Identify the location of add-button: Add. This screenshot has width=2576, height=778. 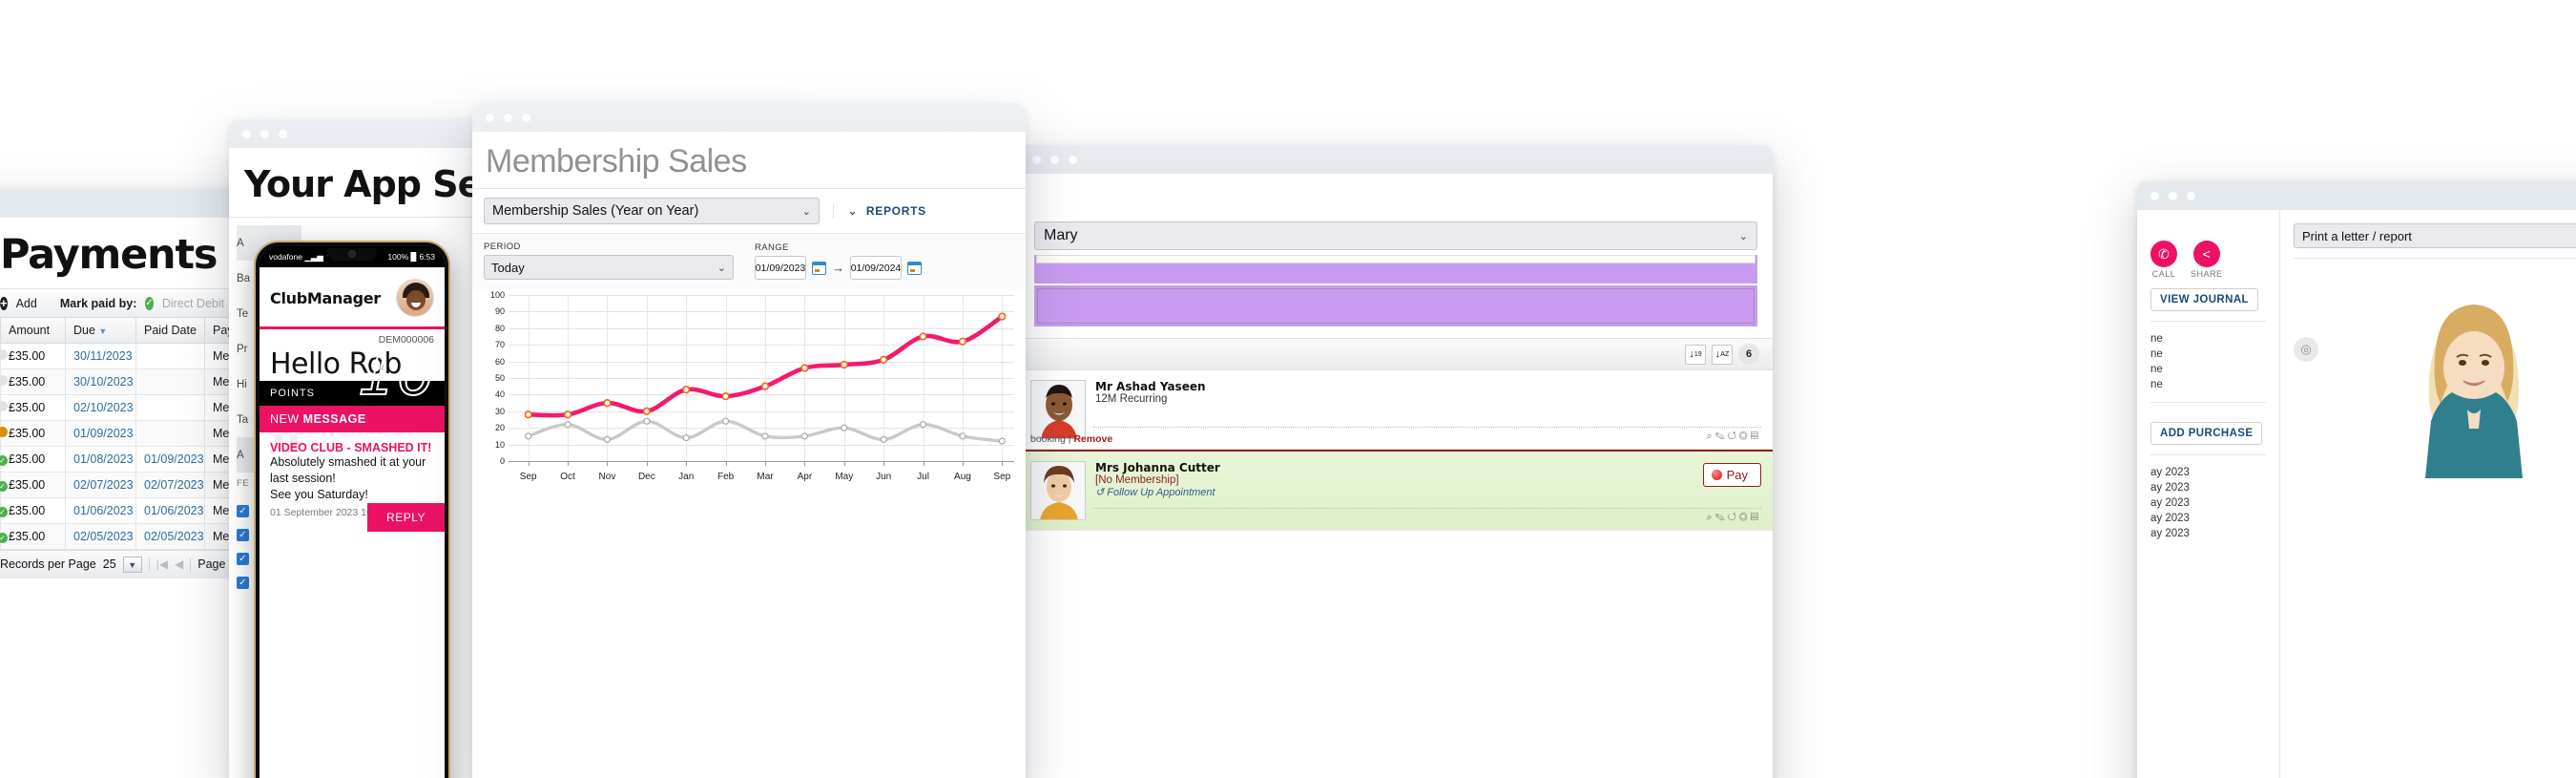
(26, 303).